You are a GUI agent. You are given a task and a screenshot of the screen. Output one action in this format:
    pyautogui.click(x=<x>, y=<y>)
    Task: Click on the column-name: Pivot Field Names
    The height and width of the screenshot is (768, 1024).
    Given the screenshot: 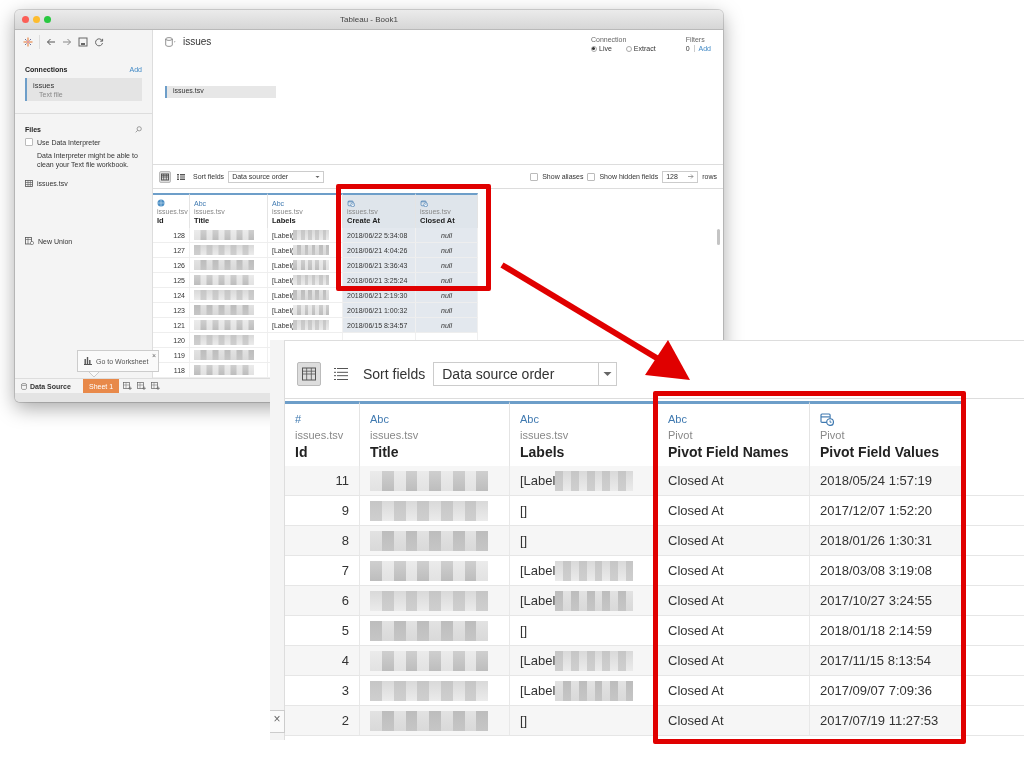 What is the action you would take?
    pyautogui.click(x=729, y=452)
    